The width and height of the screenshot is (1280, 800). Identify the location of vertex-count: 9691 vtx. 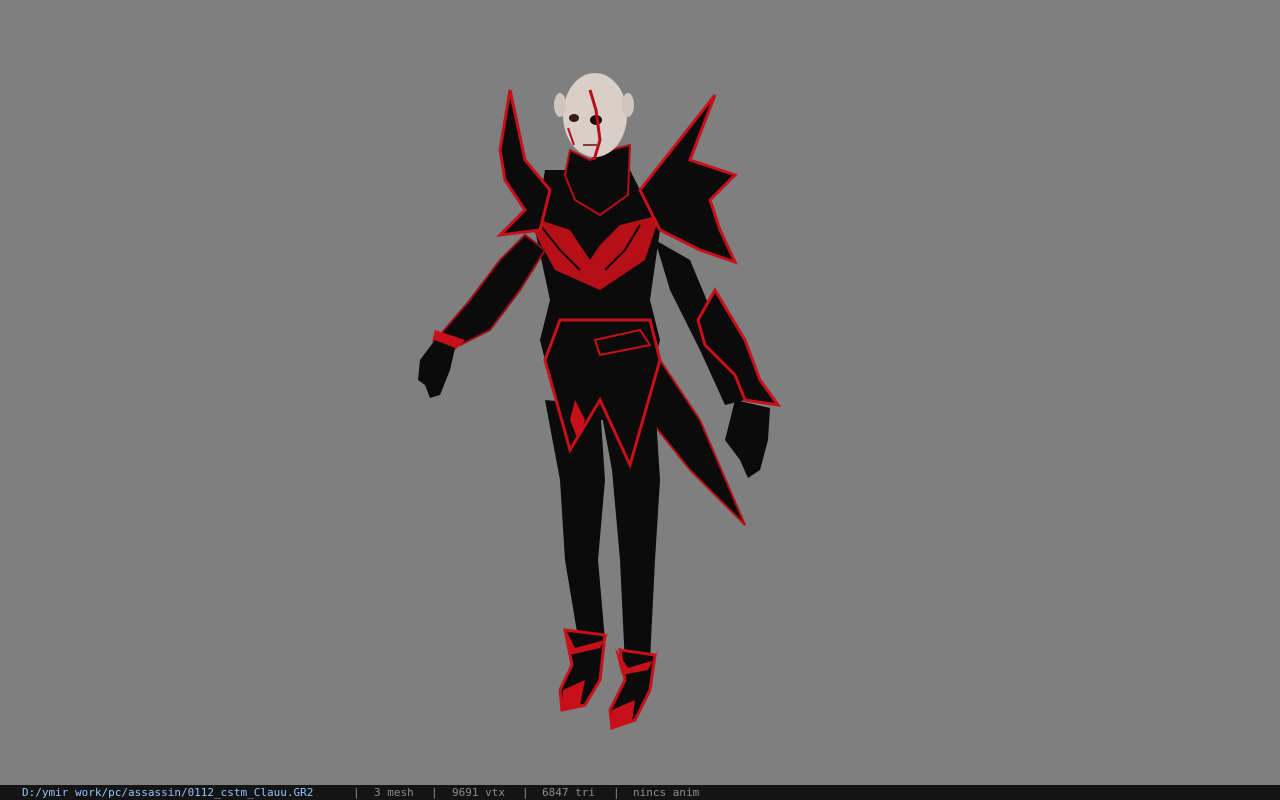
(478, 792).